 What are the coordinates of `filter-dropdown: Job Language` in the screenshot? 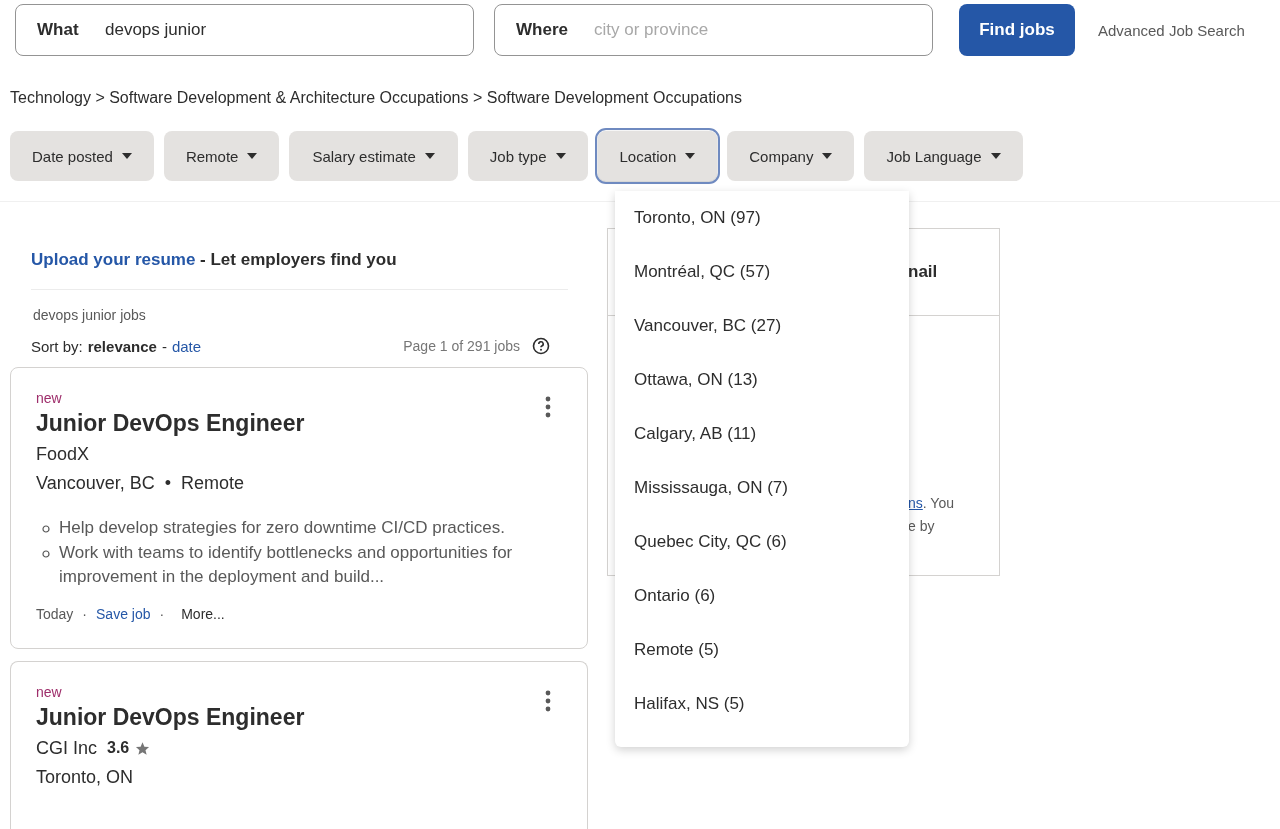 It's located at (943, 156).